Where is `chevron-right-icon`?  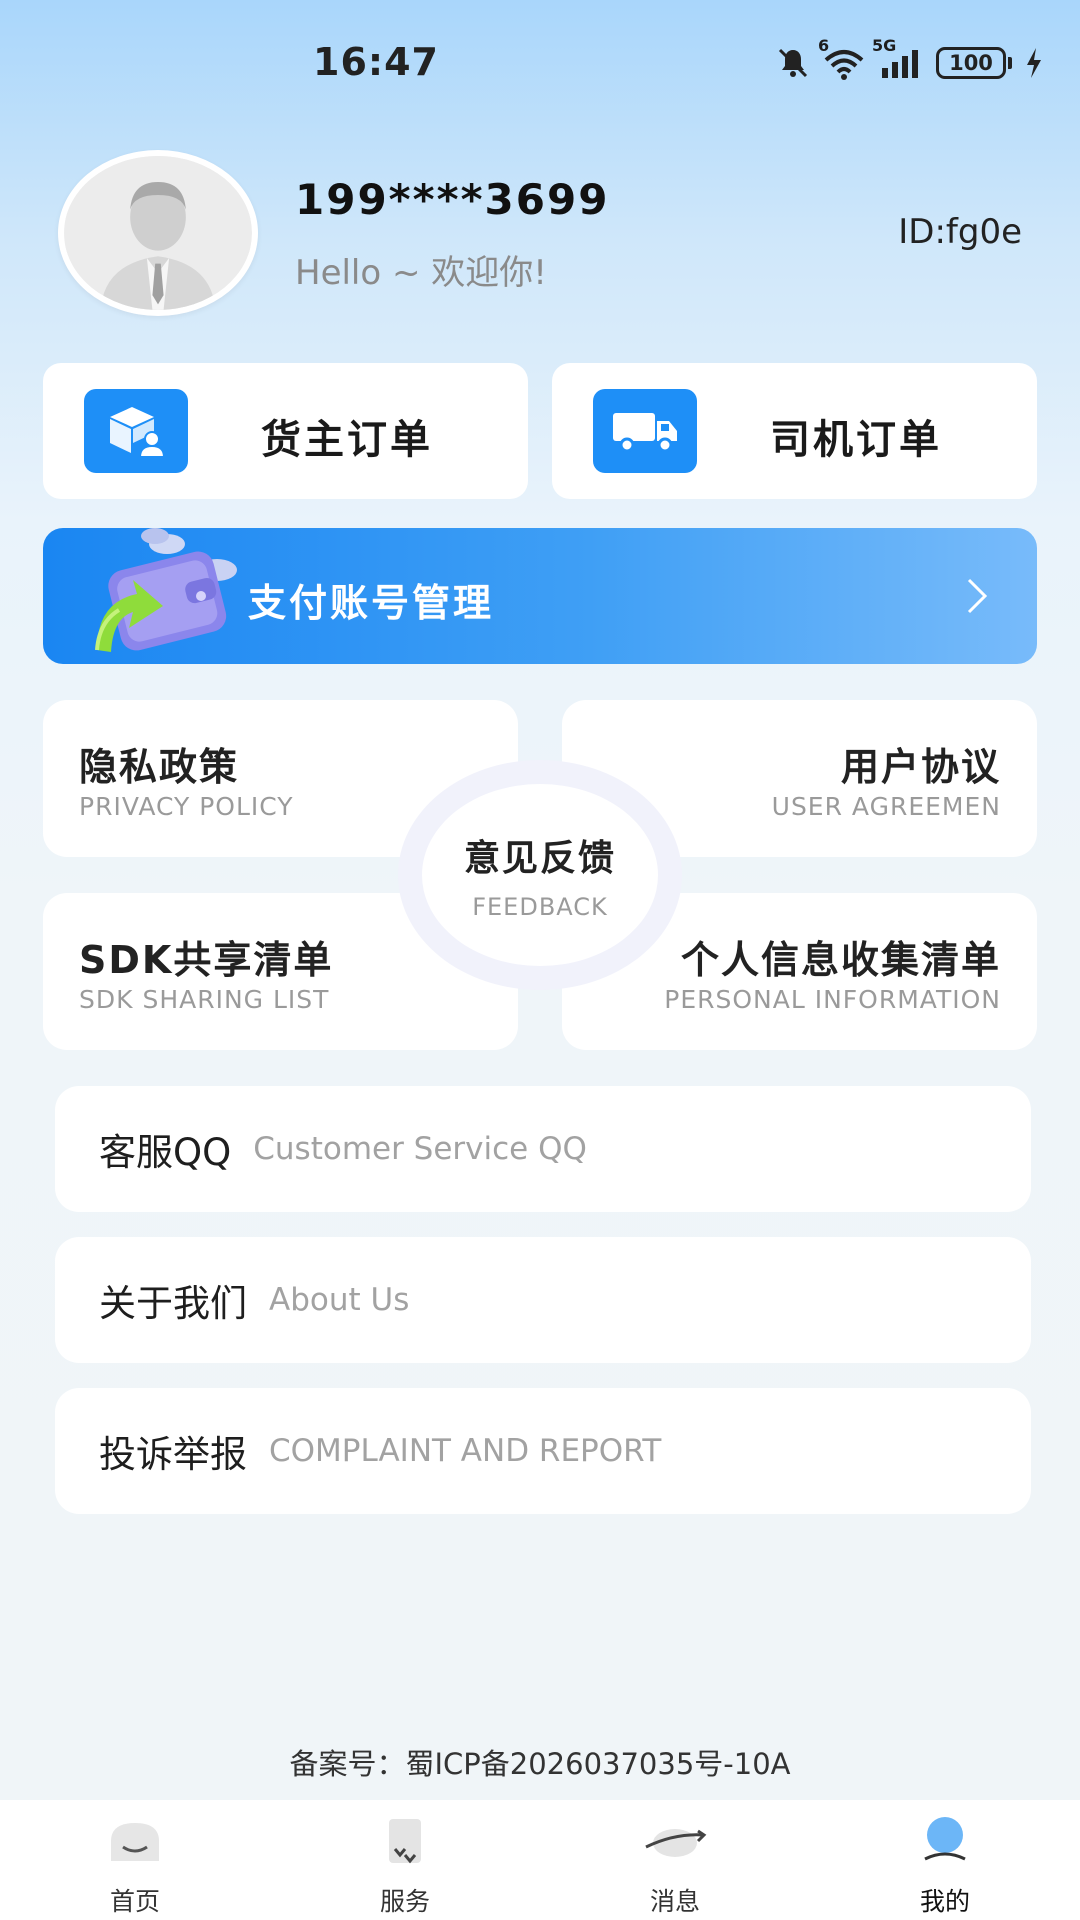
chevron-right-icon is located at coordinates (977, 598).